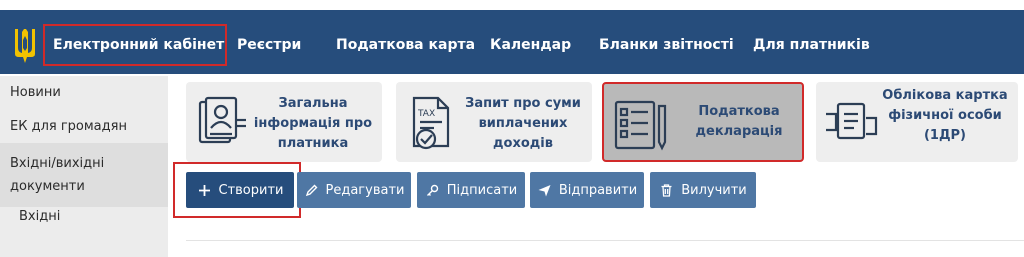 This screenshot has height=257, width=1024. I want to click on card-general-info: Загальна інформація про платника, so click(284, 122).